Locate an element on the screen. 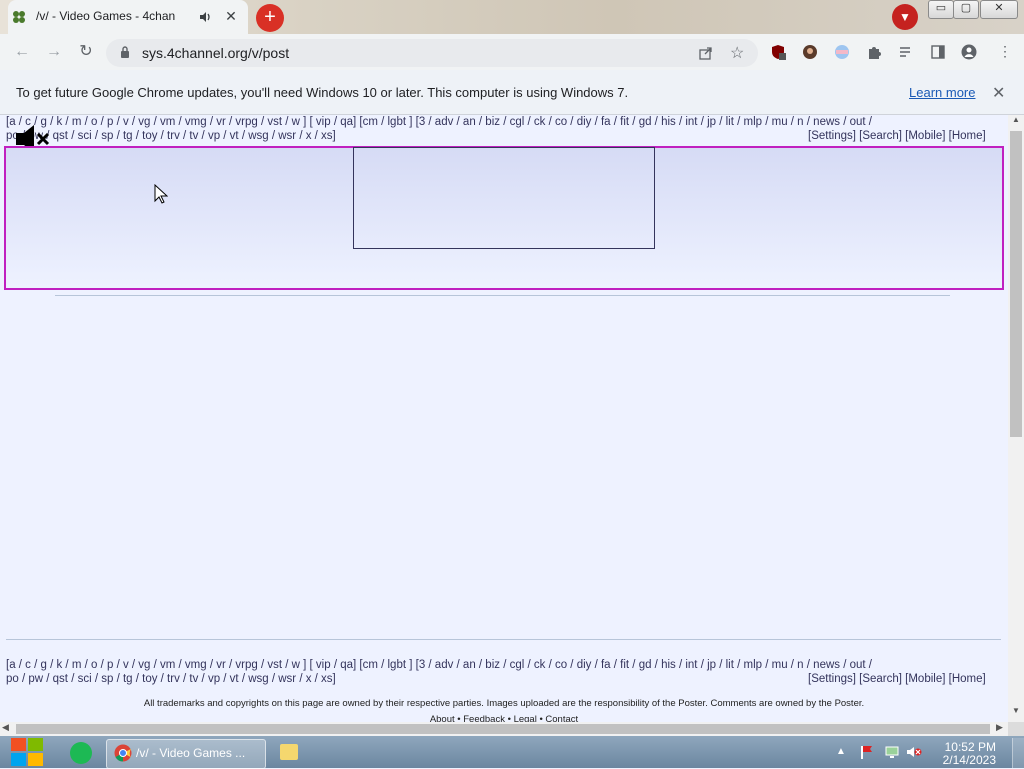  scroll-up-arrow: ▲ is located at coordinates (1016, 122).